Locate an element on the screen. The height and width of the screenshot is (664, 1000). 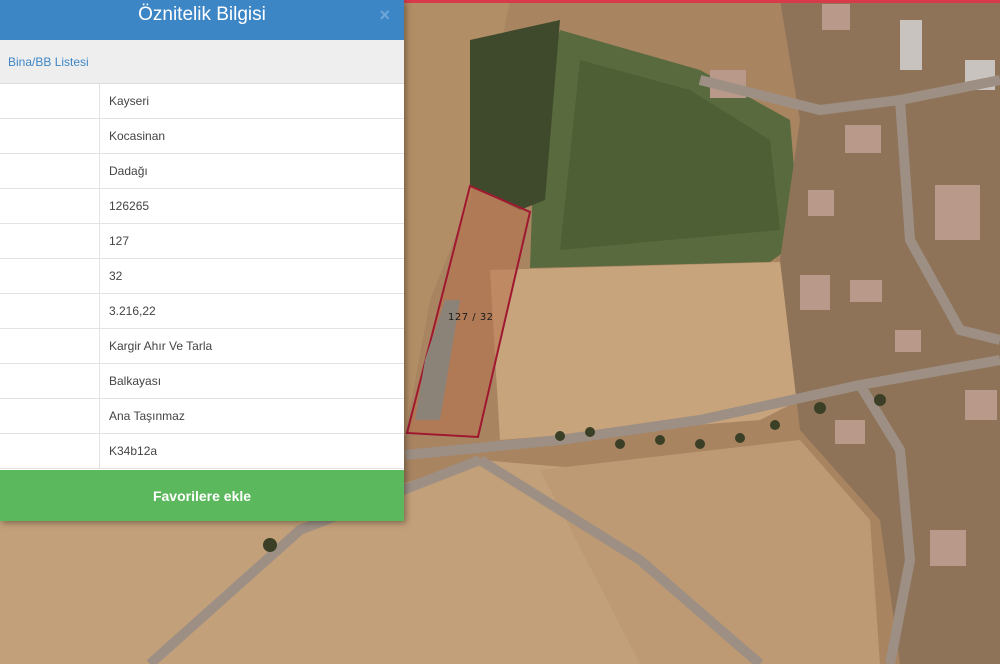
parcel-label: 127 / 32 is located at coordinates (471, 317).